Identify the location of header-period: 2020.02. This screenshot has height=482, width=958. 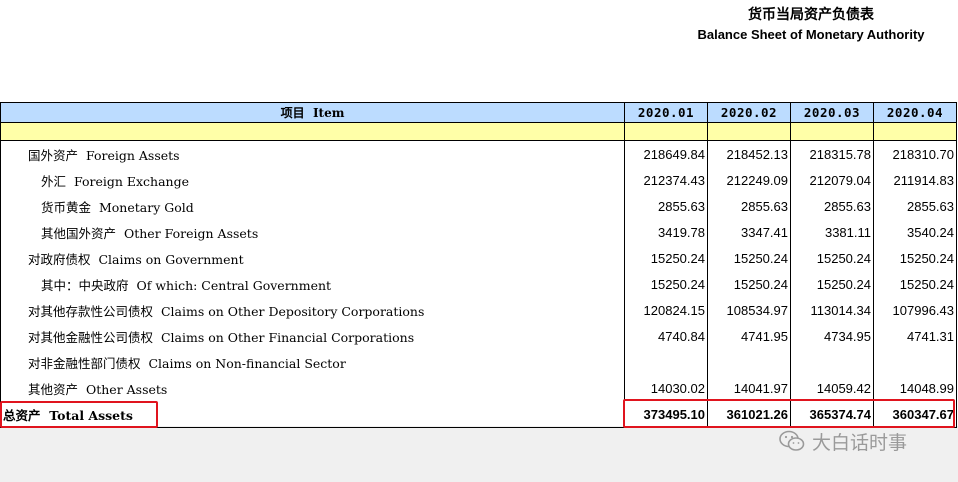
(749, 112).